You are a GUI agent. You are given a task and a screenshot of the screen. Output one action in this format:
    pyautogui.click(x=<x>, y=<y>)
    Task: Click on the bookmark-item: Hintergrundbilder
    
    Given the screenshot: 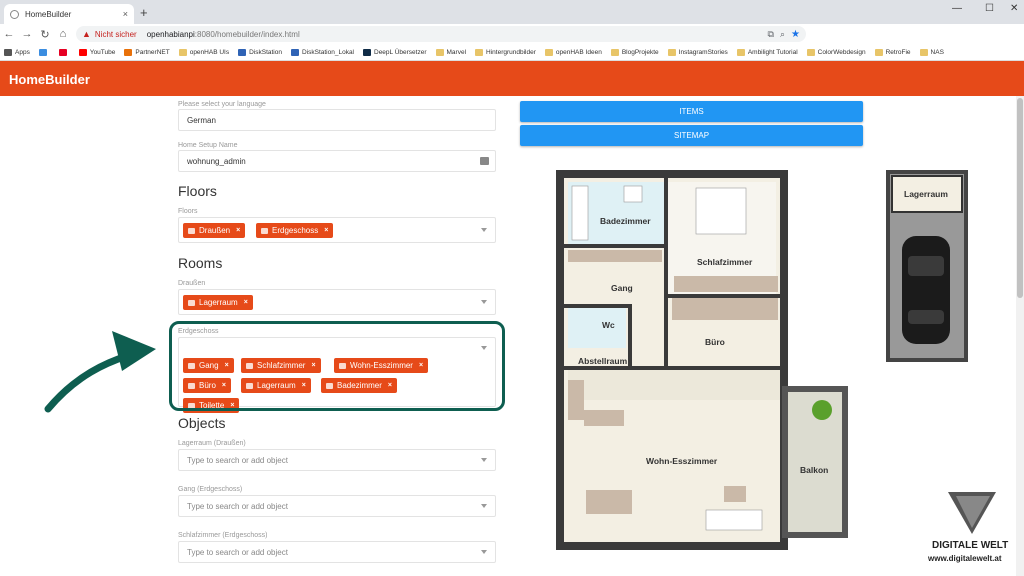 What is the action you would take?
    pyautogui.click(x=505, y=52)
    